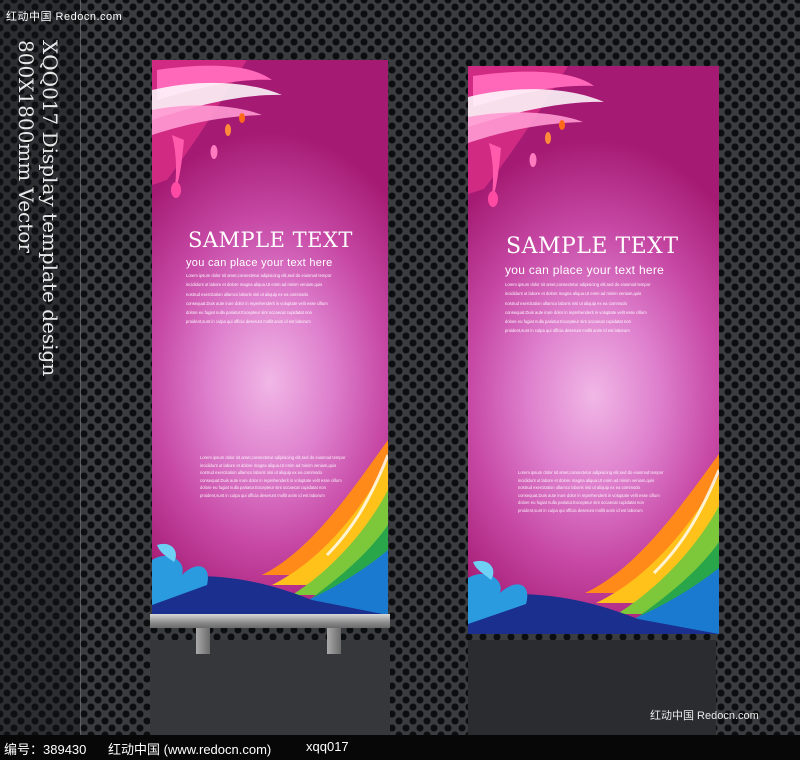  Describe the element at coordinates (270, 687) in the screenshot. I see `floor-shadow-left` at that location.